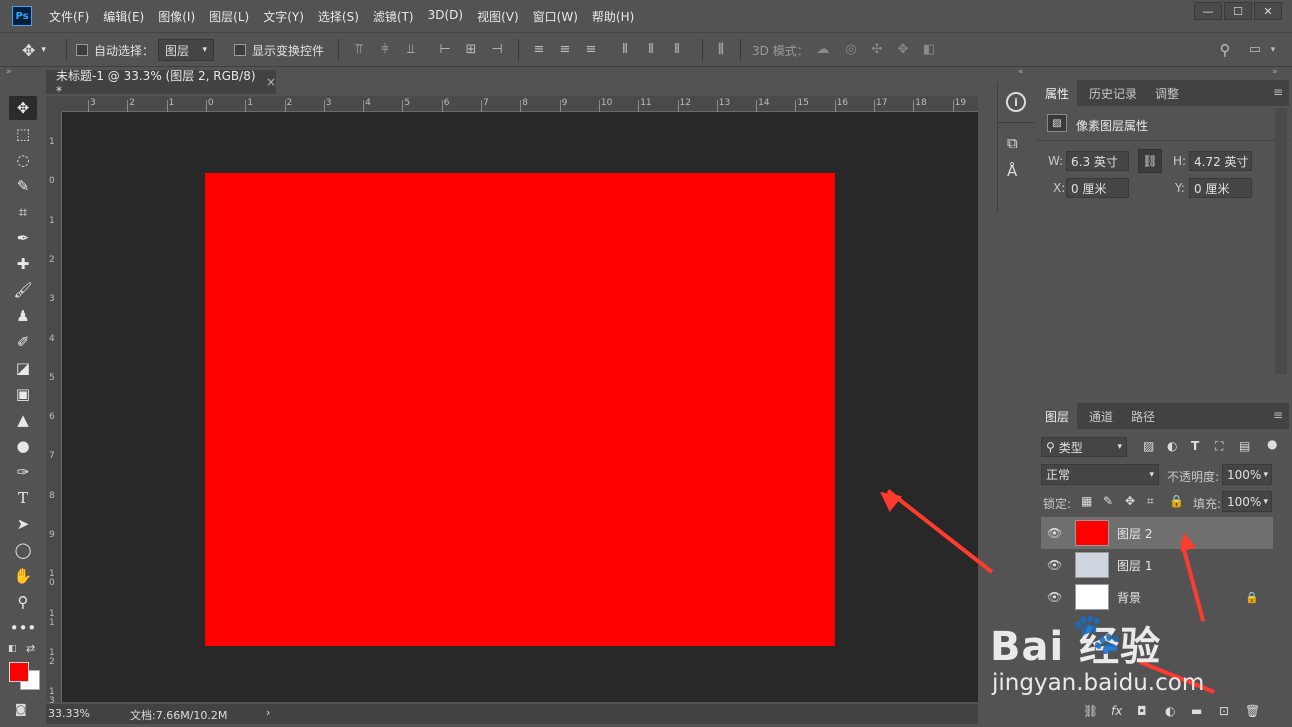 This screenshot has height=727, width=1292. I want to click on dodge-tool: ●, so click(23, 446).